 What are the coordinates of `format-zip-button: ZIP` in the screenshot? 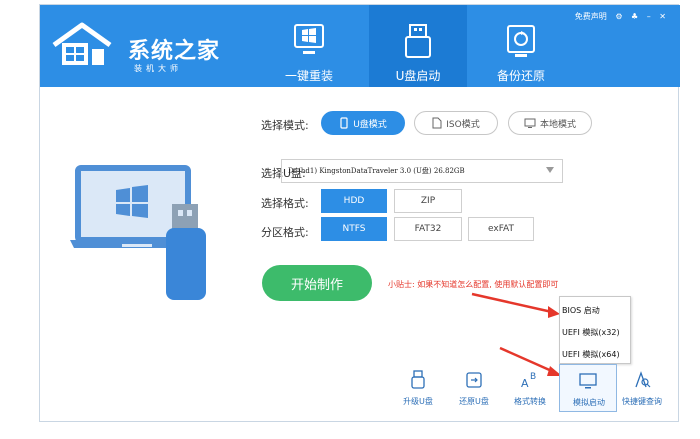 It's located at (428, 201).